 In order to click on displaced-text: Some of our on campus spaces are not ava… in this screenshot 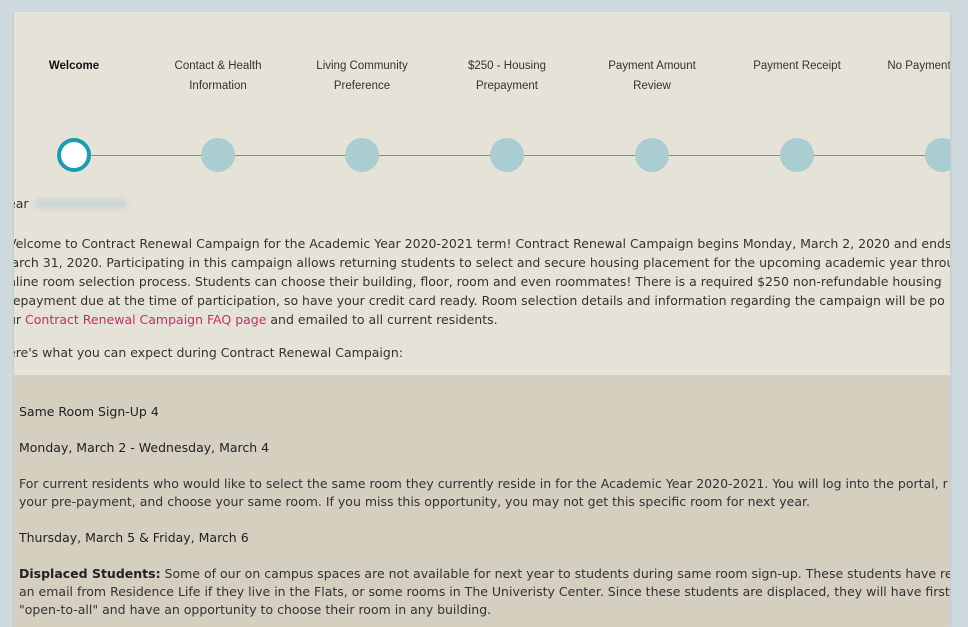, I will do `click(555, 573)`.